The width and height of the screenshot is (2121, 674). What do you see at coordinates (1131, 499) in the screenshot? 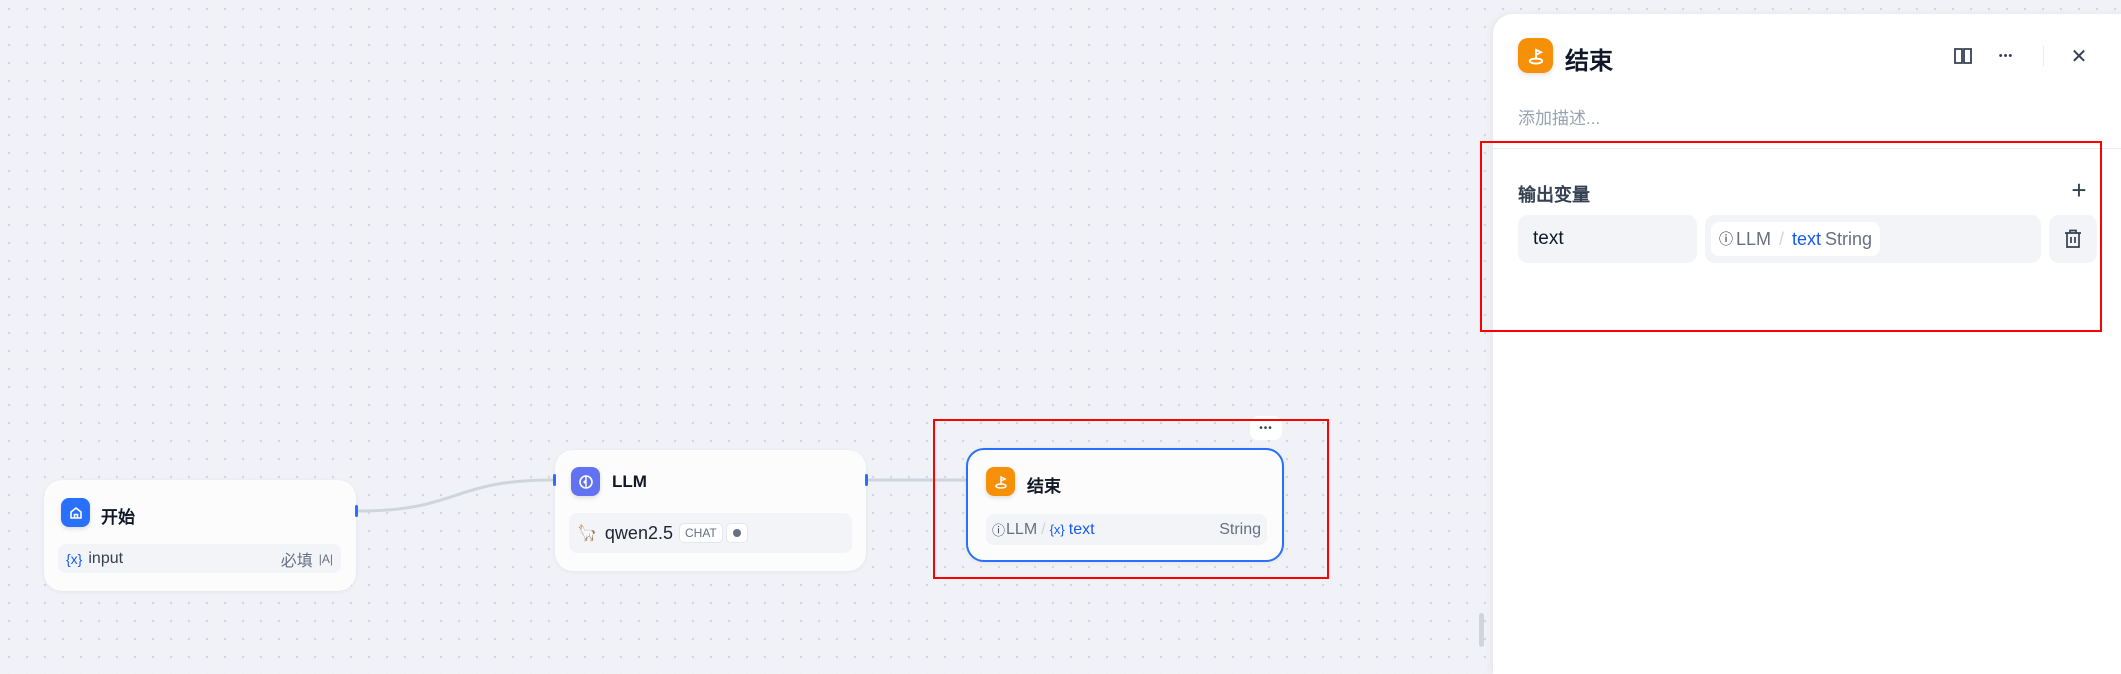
I see `highlight-box-node` at bounding box center [1131, 499].